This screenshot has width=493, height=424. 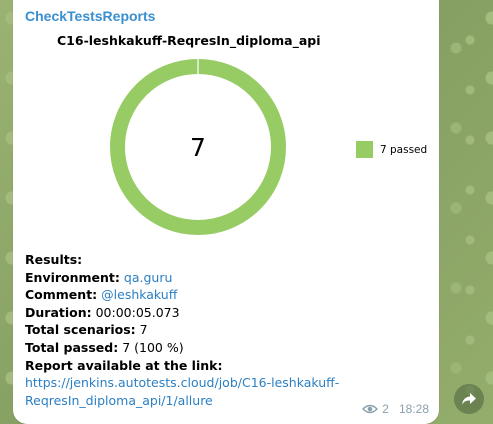 I want to click on report-url-part2: ReqresIn_diploma_api/1/allure, so click(x=119, y=400).